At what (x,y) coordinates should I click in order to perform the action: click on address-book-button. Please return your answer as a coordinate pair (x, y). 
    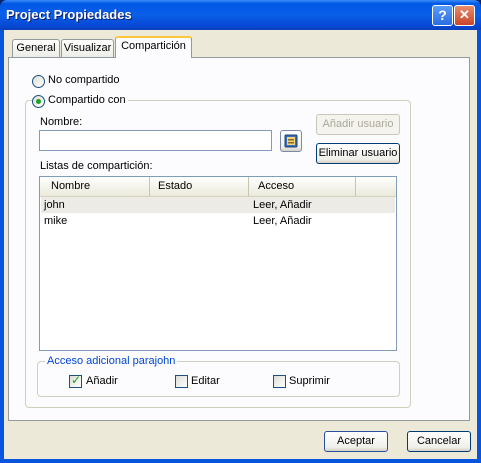
    Looking at the image, I should click on (291, 141).